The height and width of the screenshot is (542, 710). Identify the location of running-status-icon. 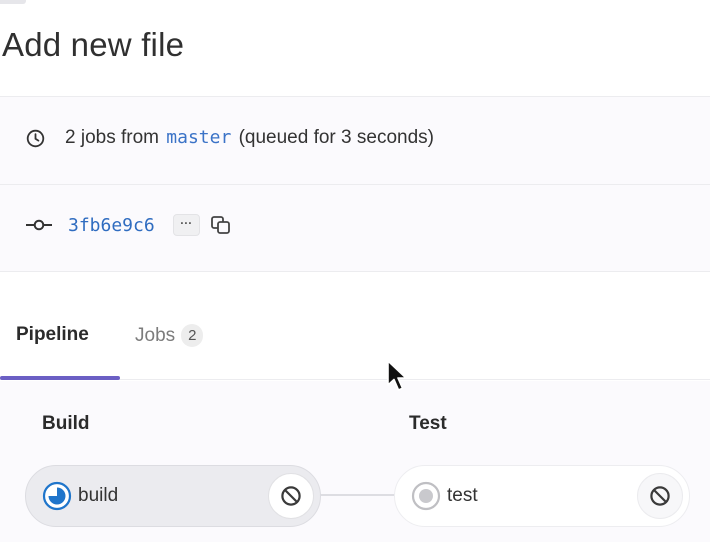
(57, 496).